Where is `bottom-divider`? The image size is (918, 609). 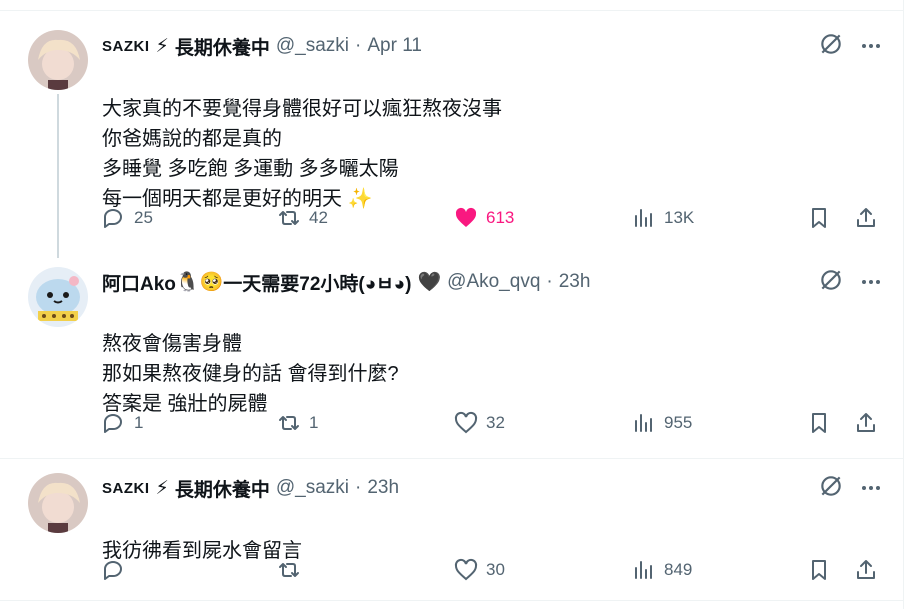
bottom-divider is located at coordinates (452, 600).